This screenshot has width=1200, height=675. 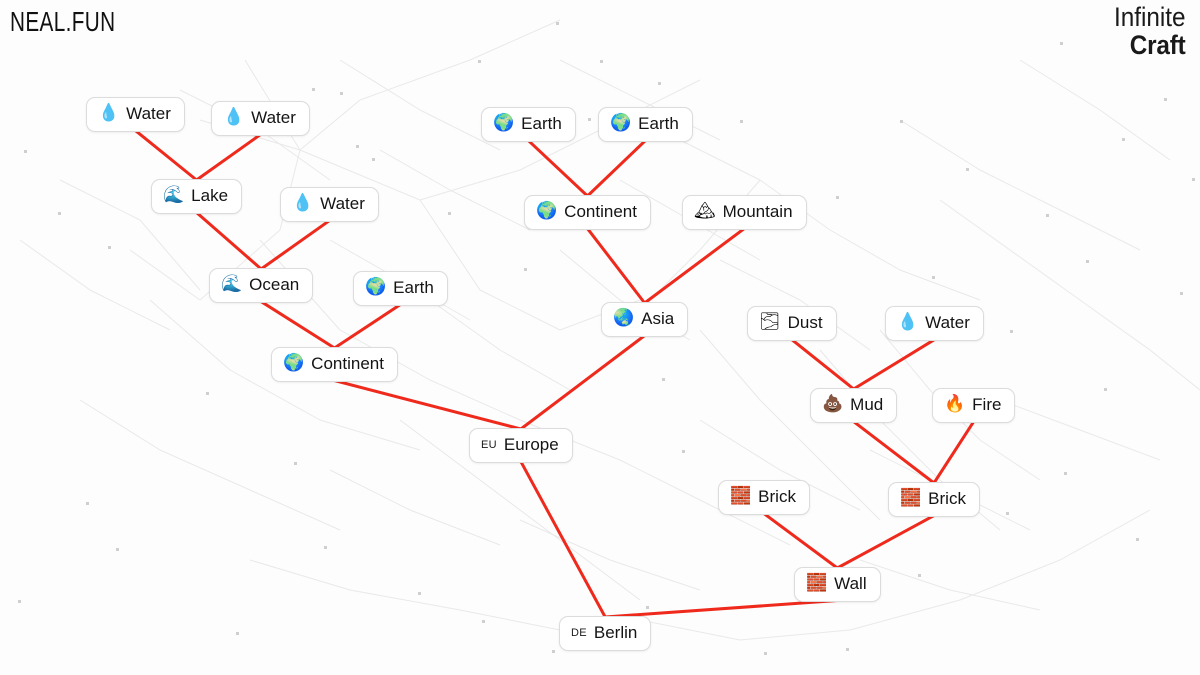 I want to click on element-node-earth2: 🌍 Earth, so click(x=645, y=124).